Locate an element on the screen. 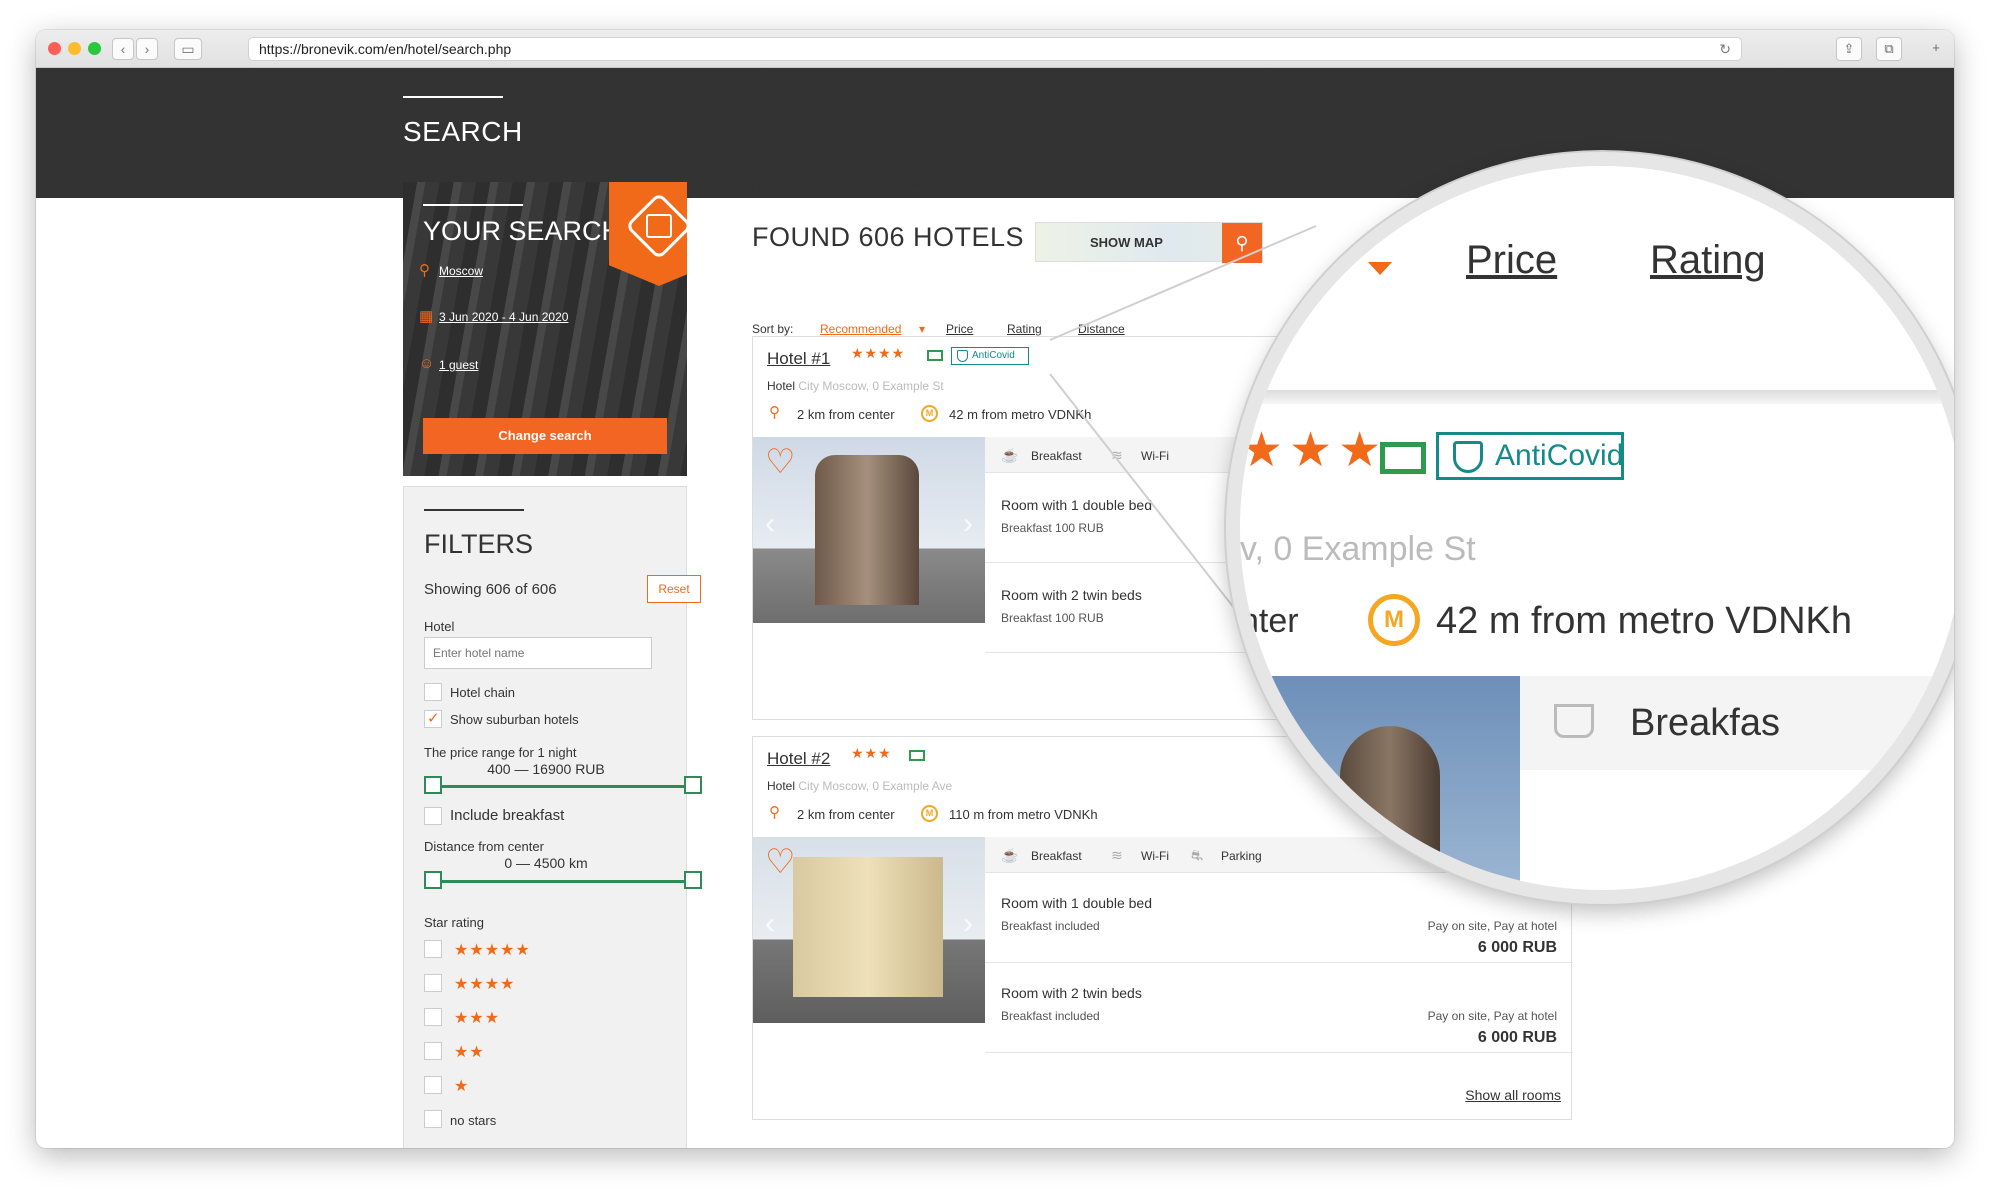  amenity-wifi: Wi-Fi is located at coordinates (1155, 456).